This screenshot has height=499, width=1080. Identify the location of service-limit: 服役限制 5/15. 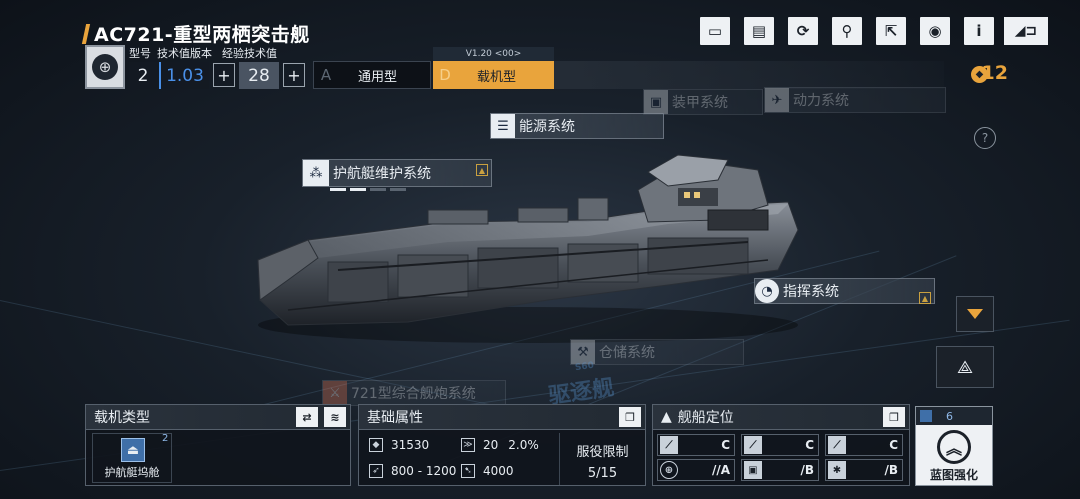
(602, 459).